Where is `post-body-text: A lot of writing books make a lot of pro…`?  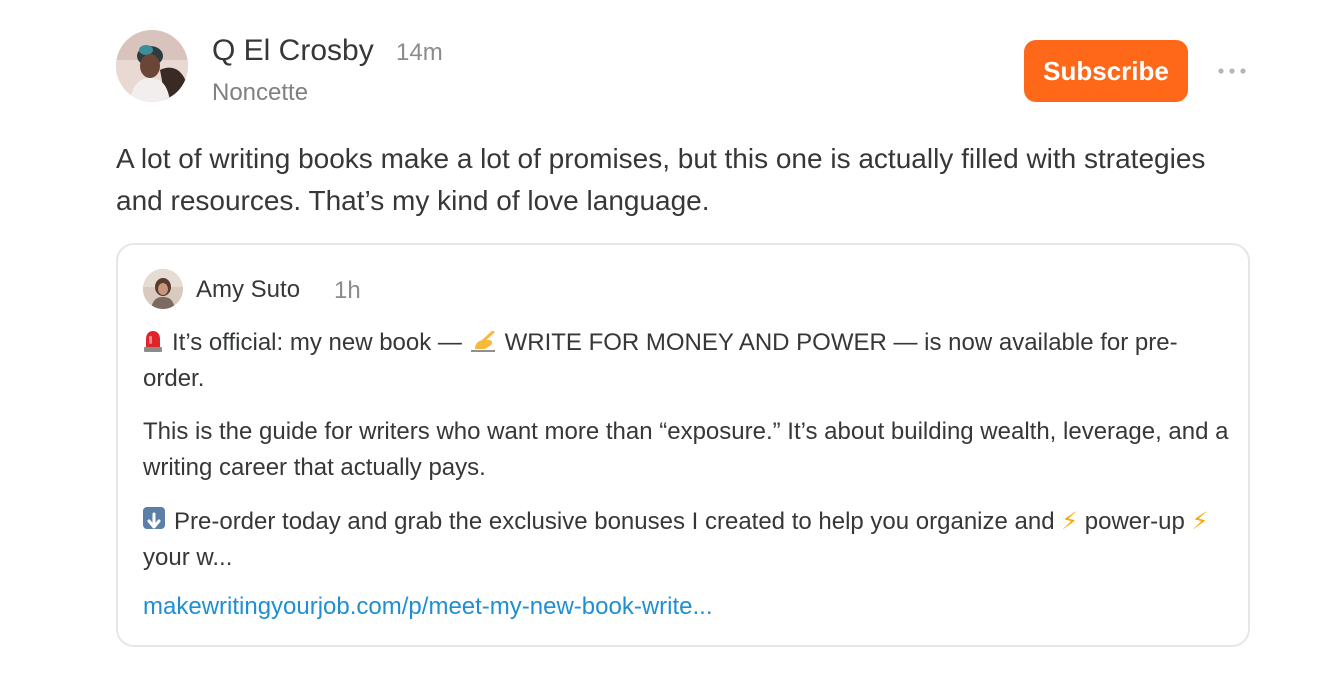
post-body-text: A lot of writing books make a lot of pro… is located at coordinates (661, 179).